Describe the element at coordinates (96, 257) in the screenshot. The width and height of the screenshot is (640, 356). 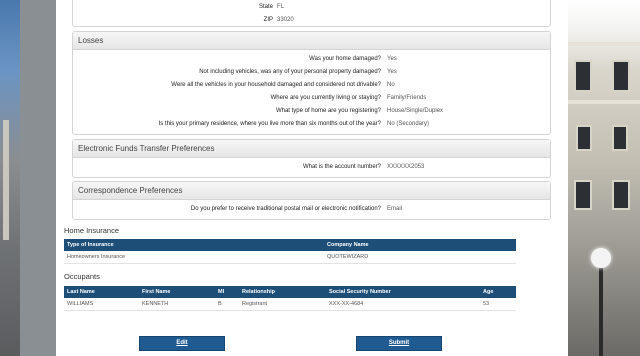
I see `table-cell: Homeowners Insurance` at that location.